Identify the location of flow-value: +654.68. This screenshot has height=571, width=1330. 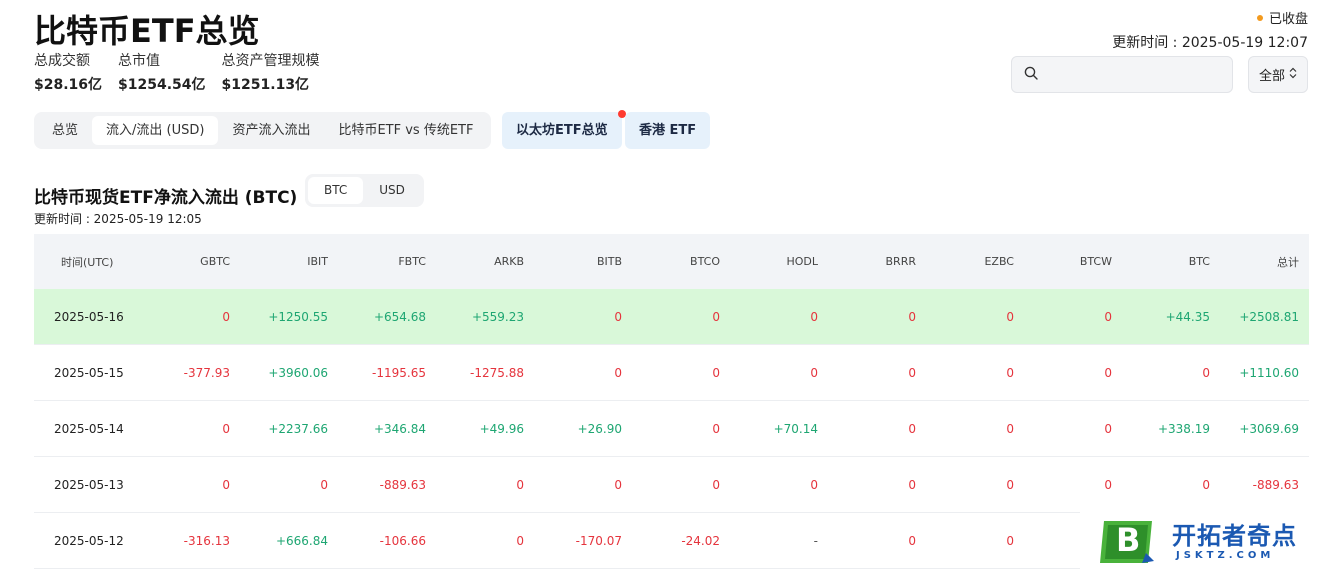
(399, 316).